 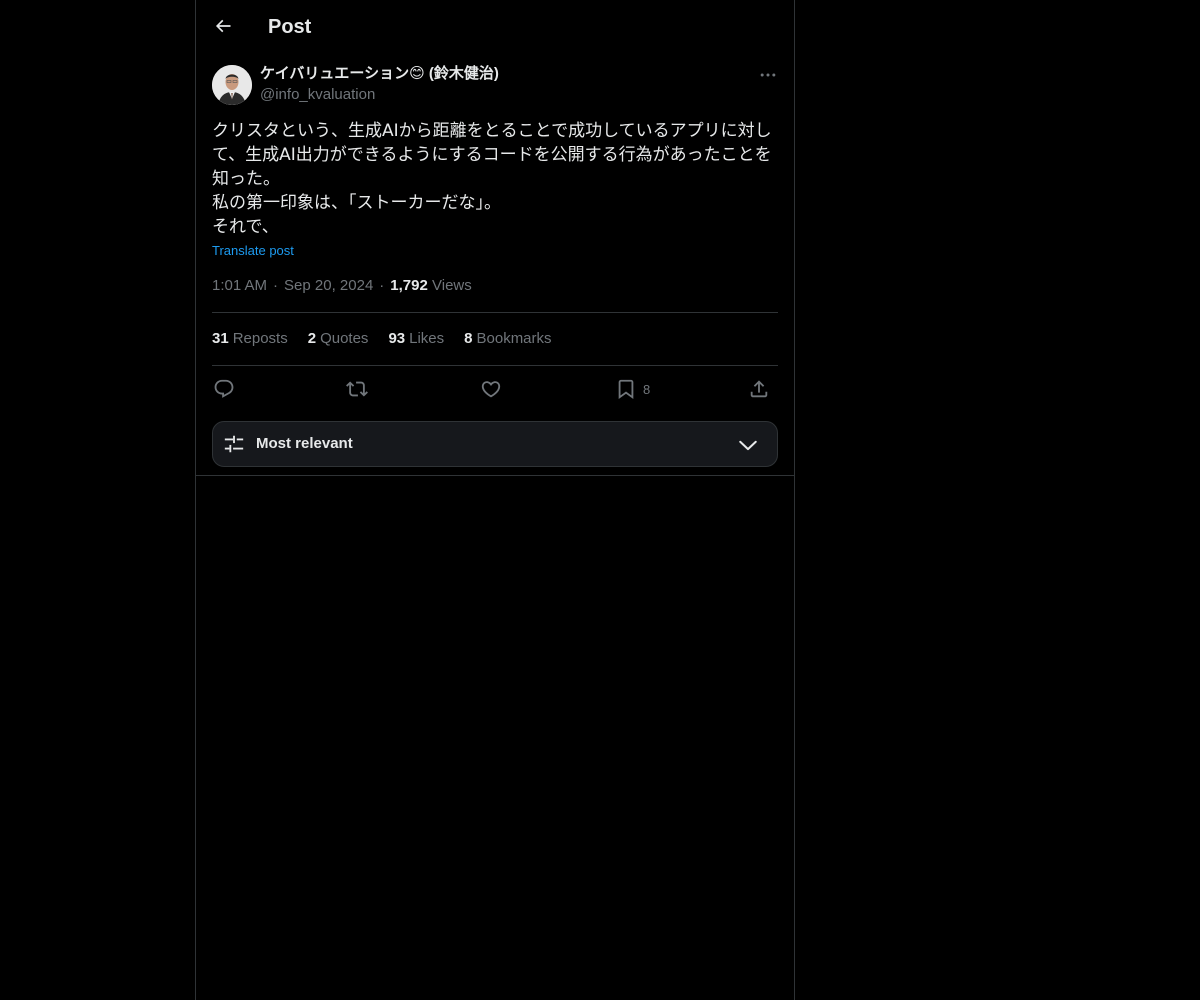 I want to click on likes-label: Likes, so click(x=427, y=338).